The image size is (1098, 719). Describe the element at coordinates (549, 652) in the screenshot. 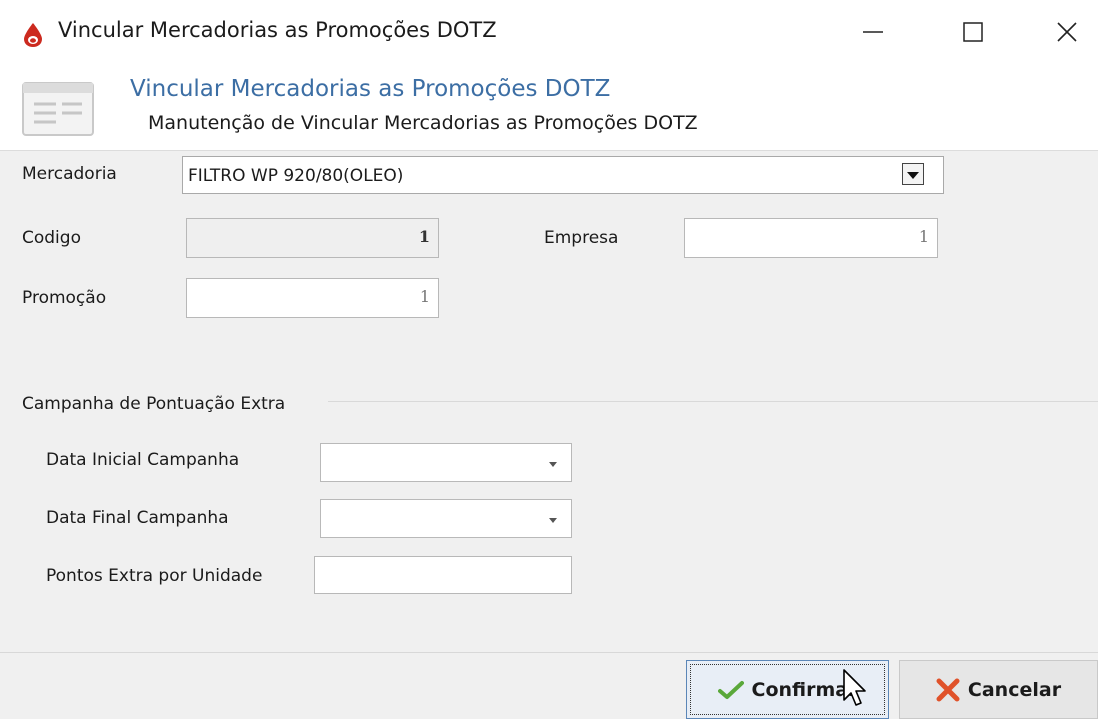

I see `footer-divider` at that location.